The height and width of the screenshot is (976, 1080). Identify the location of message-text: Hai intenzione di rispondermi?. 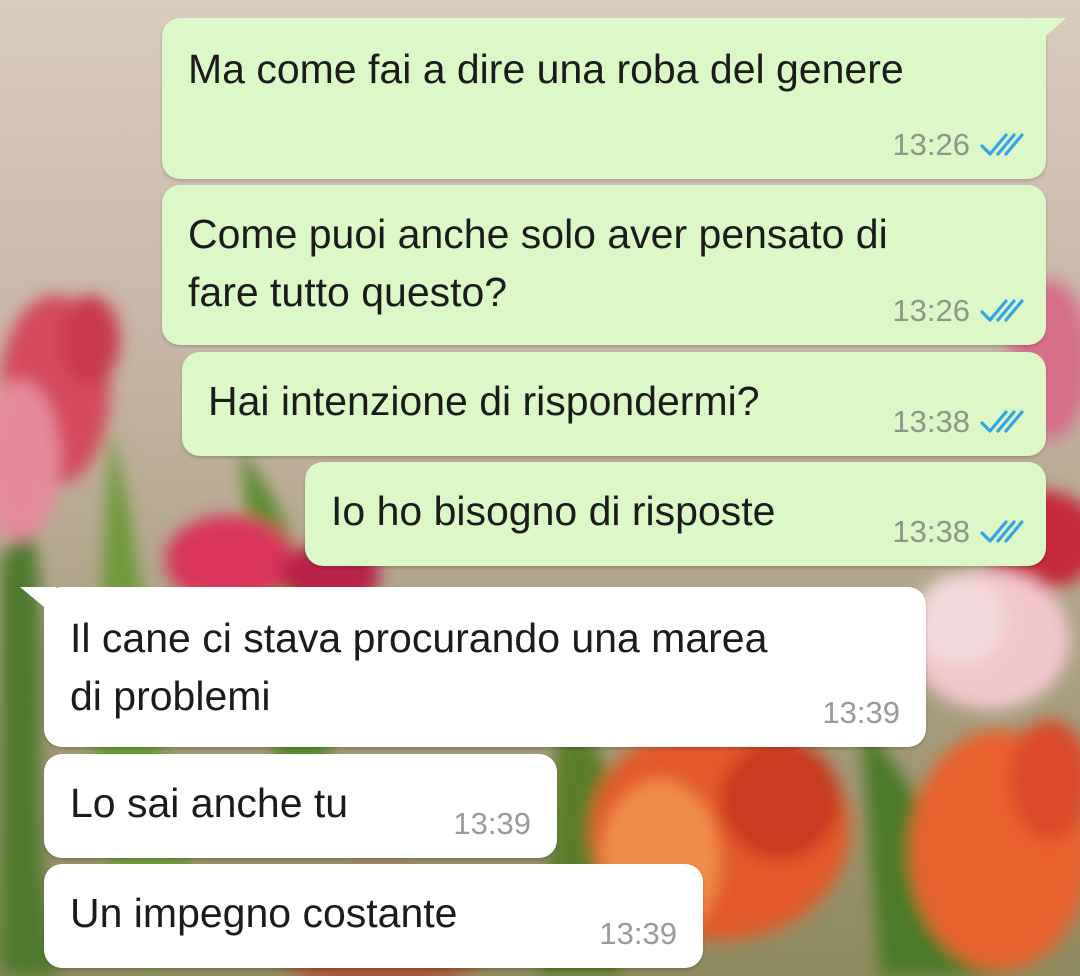
(484, 401).